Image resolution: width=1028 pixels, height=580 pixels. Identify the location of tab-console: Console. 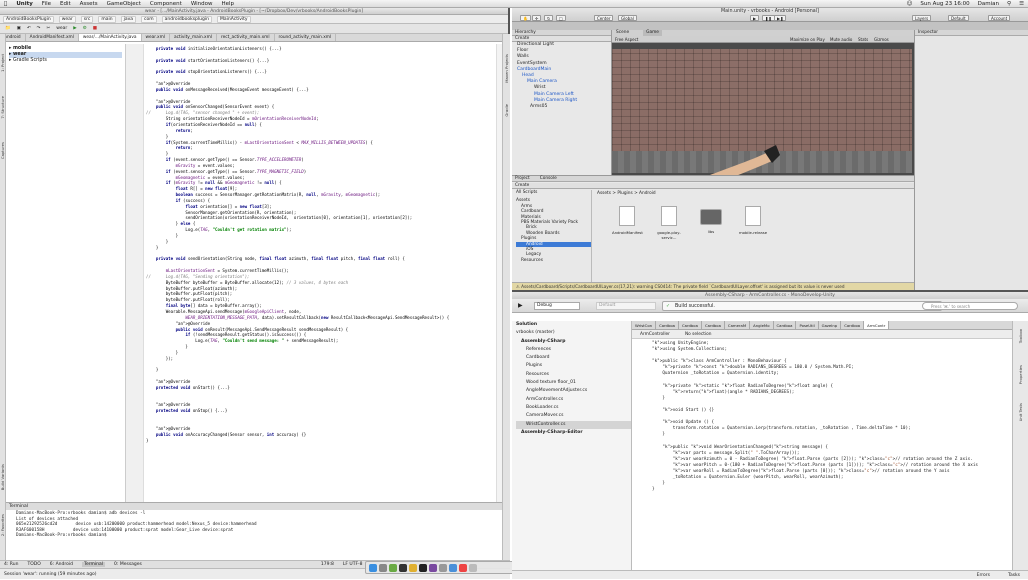
(548, 178).